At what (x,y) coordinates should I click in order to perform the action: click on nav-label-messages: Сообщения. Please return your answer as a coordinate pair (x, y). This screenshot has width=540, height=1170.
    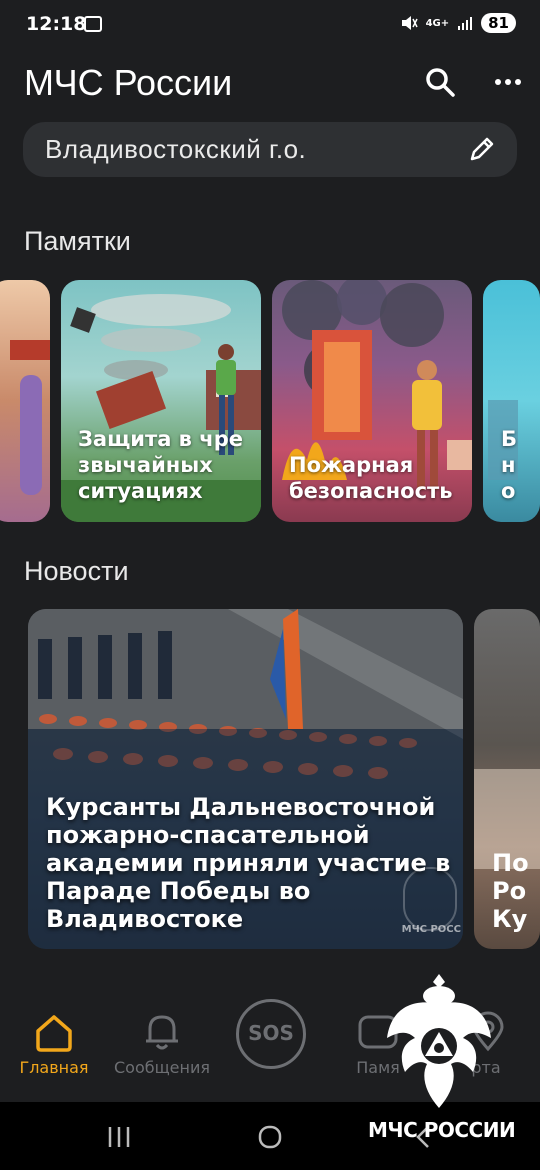
    Looking at the image, I should click on (161, 1067).